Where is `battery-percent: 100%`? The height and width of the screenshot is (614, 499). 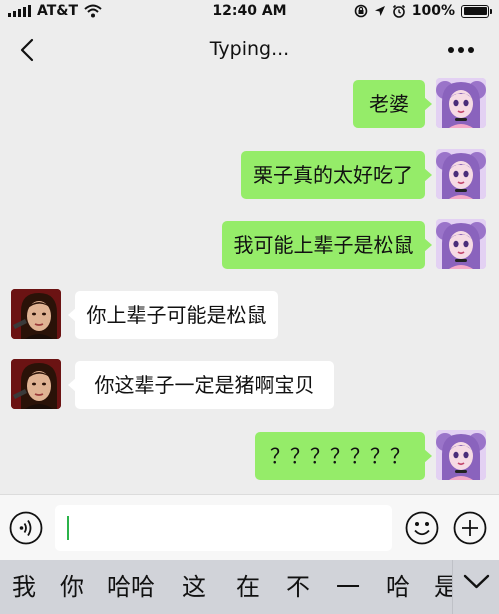
battery-percent: 100% is located at coordinates (433, 11).